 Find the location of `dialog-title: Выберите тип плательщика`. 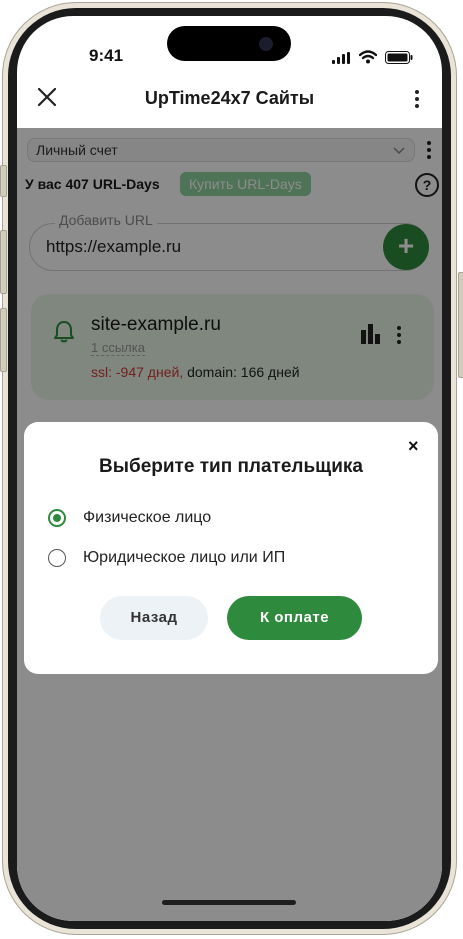

dialog-title: Выберите тип плательщика is located at coordinates (231, 466).